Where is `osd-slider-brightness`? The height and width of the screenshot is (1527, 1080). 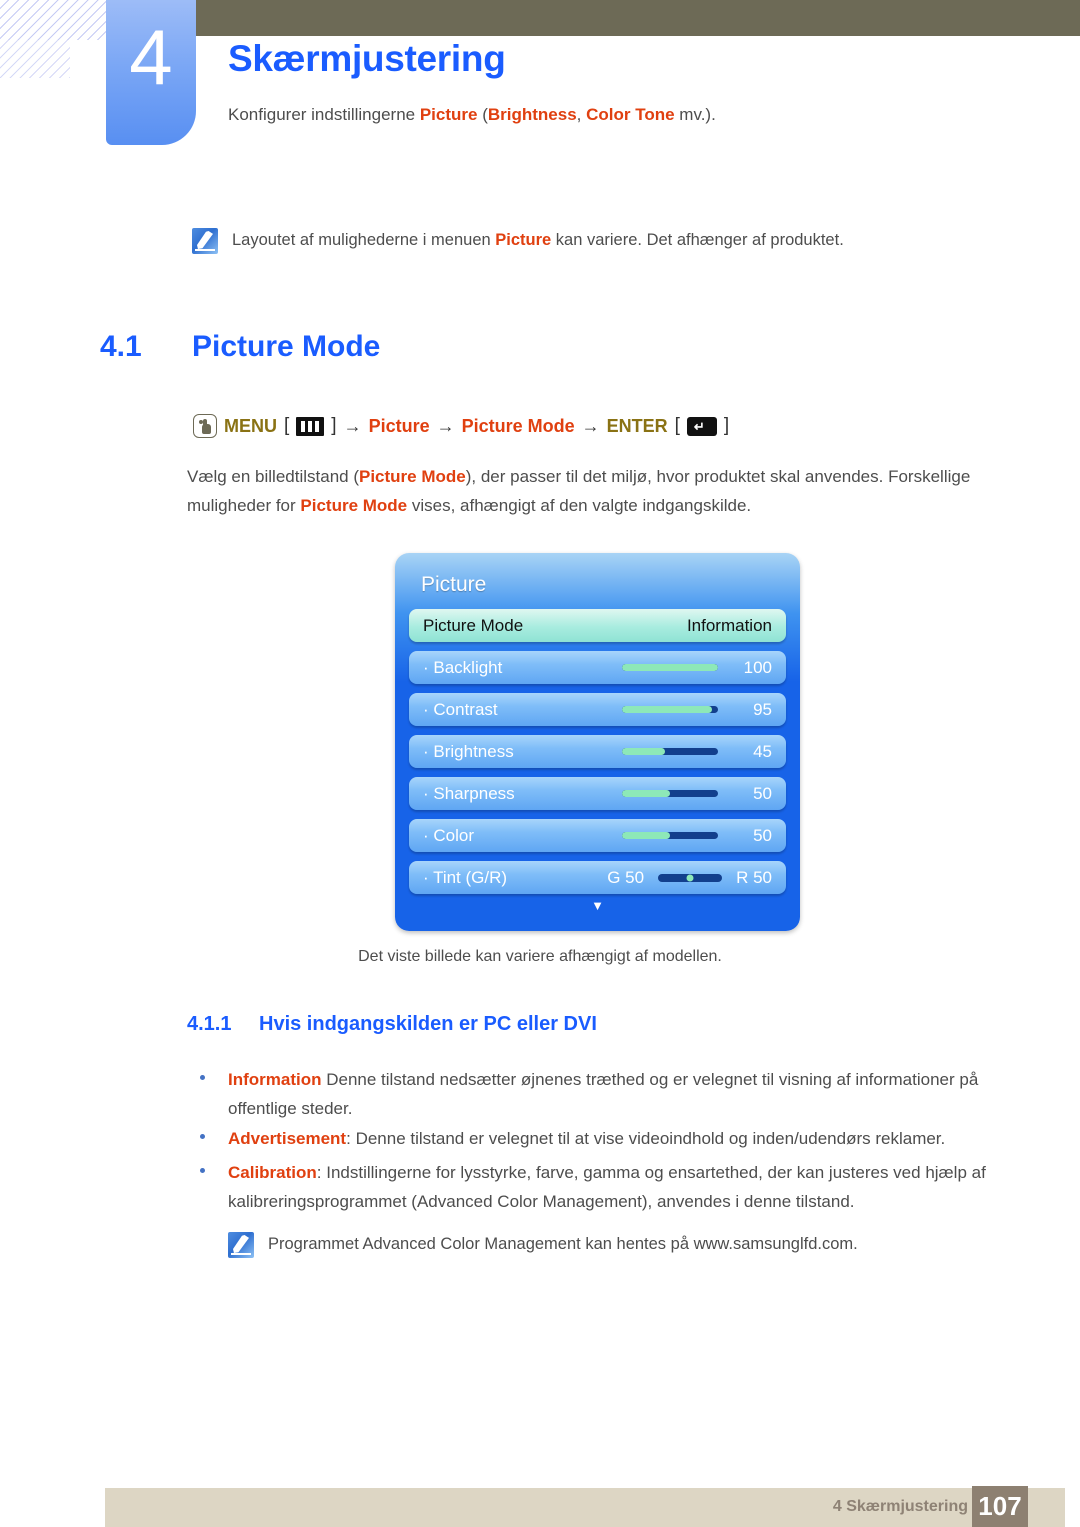 osd-slider-brightness is located at coordinates (670, 751).